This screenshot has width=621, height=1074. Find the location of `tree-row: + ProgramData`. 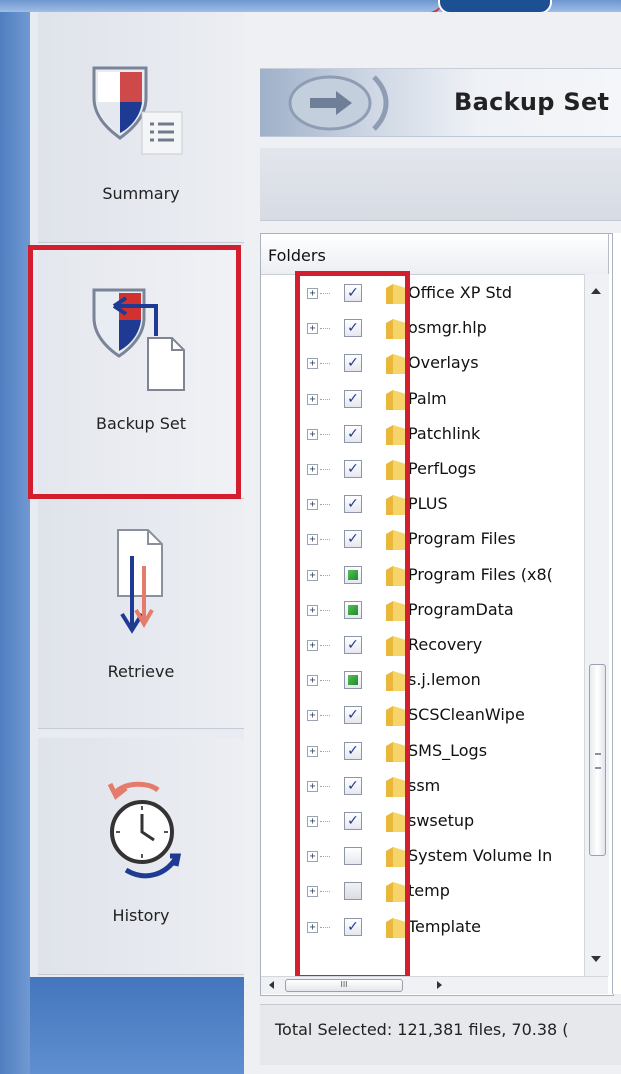

tree-row: + ProgramData is located at coordinates (440, 612).